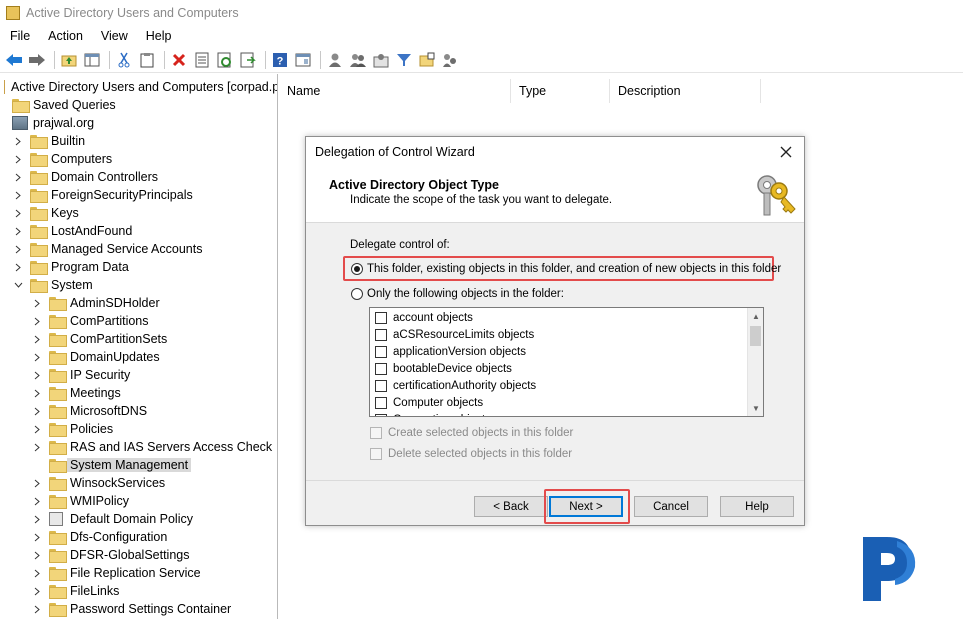 The image size is (963, 619). I want to click on list-item: bootableDevice objects, so click(443, 369).